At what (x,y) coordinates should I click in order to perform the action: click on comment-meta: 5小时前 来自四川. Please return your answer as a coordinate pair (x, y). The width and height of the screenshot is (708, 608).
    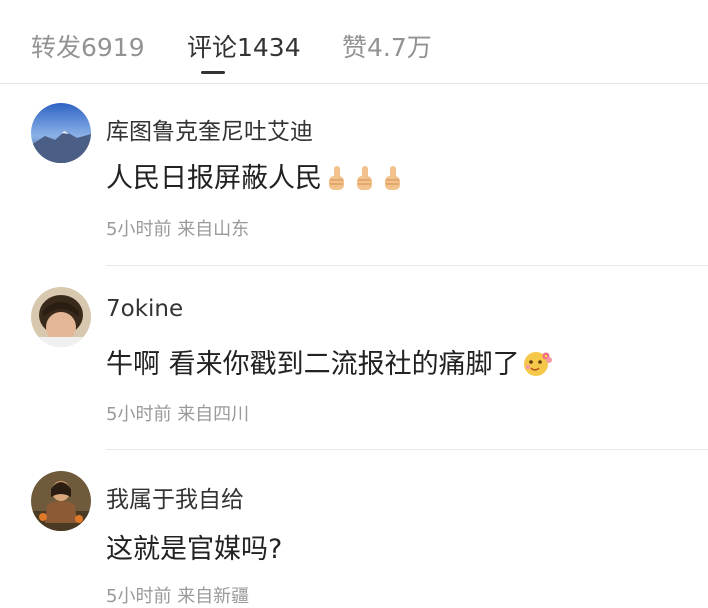
    Looking at the image, I should click on (177, 413).